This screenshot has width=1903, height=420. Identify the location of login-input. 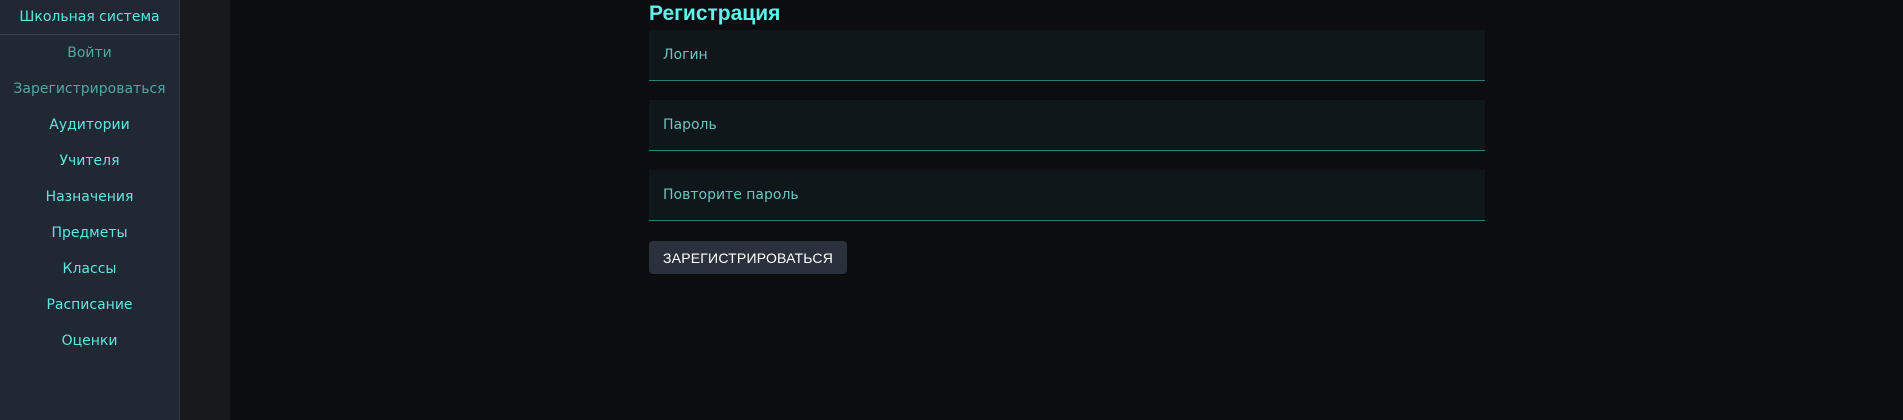
(1067, 55).